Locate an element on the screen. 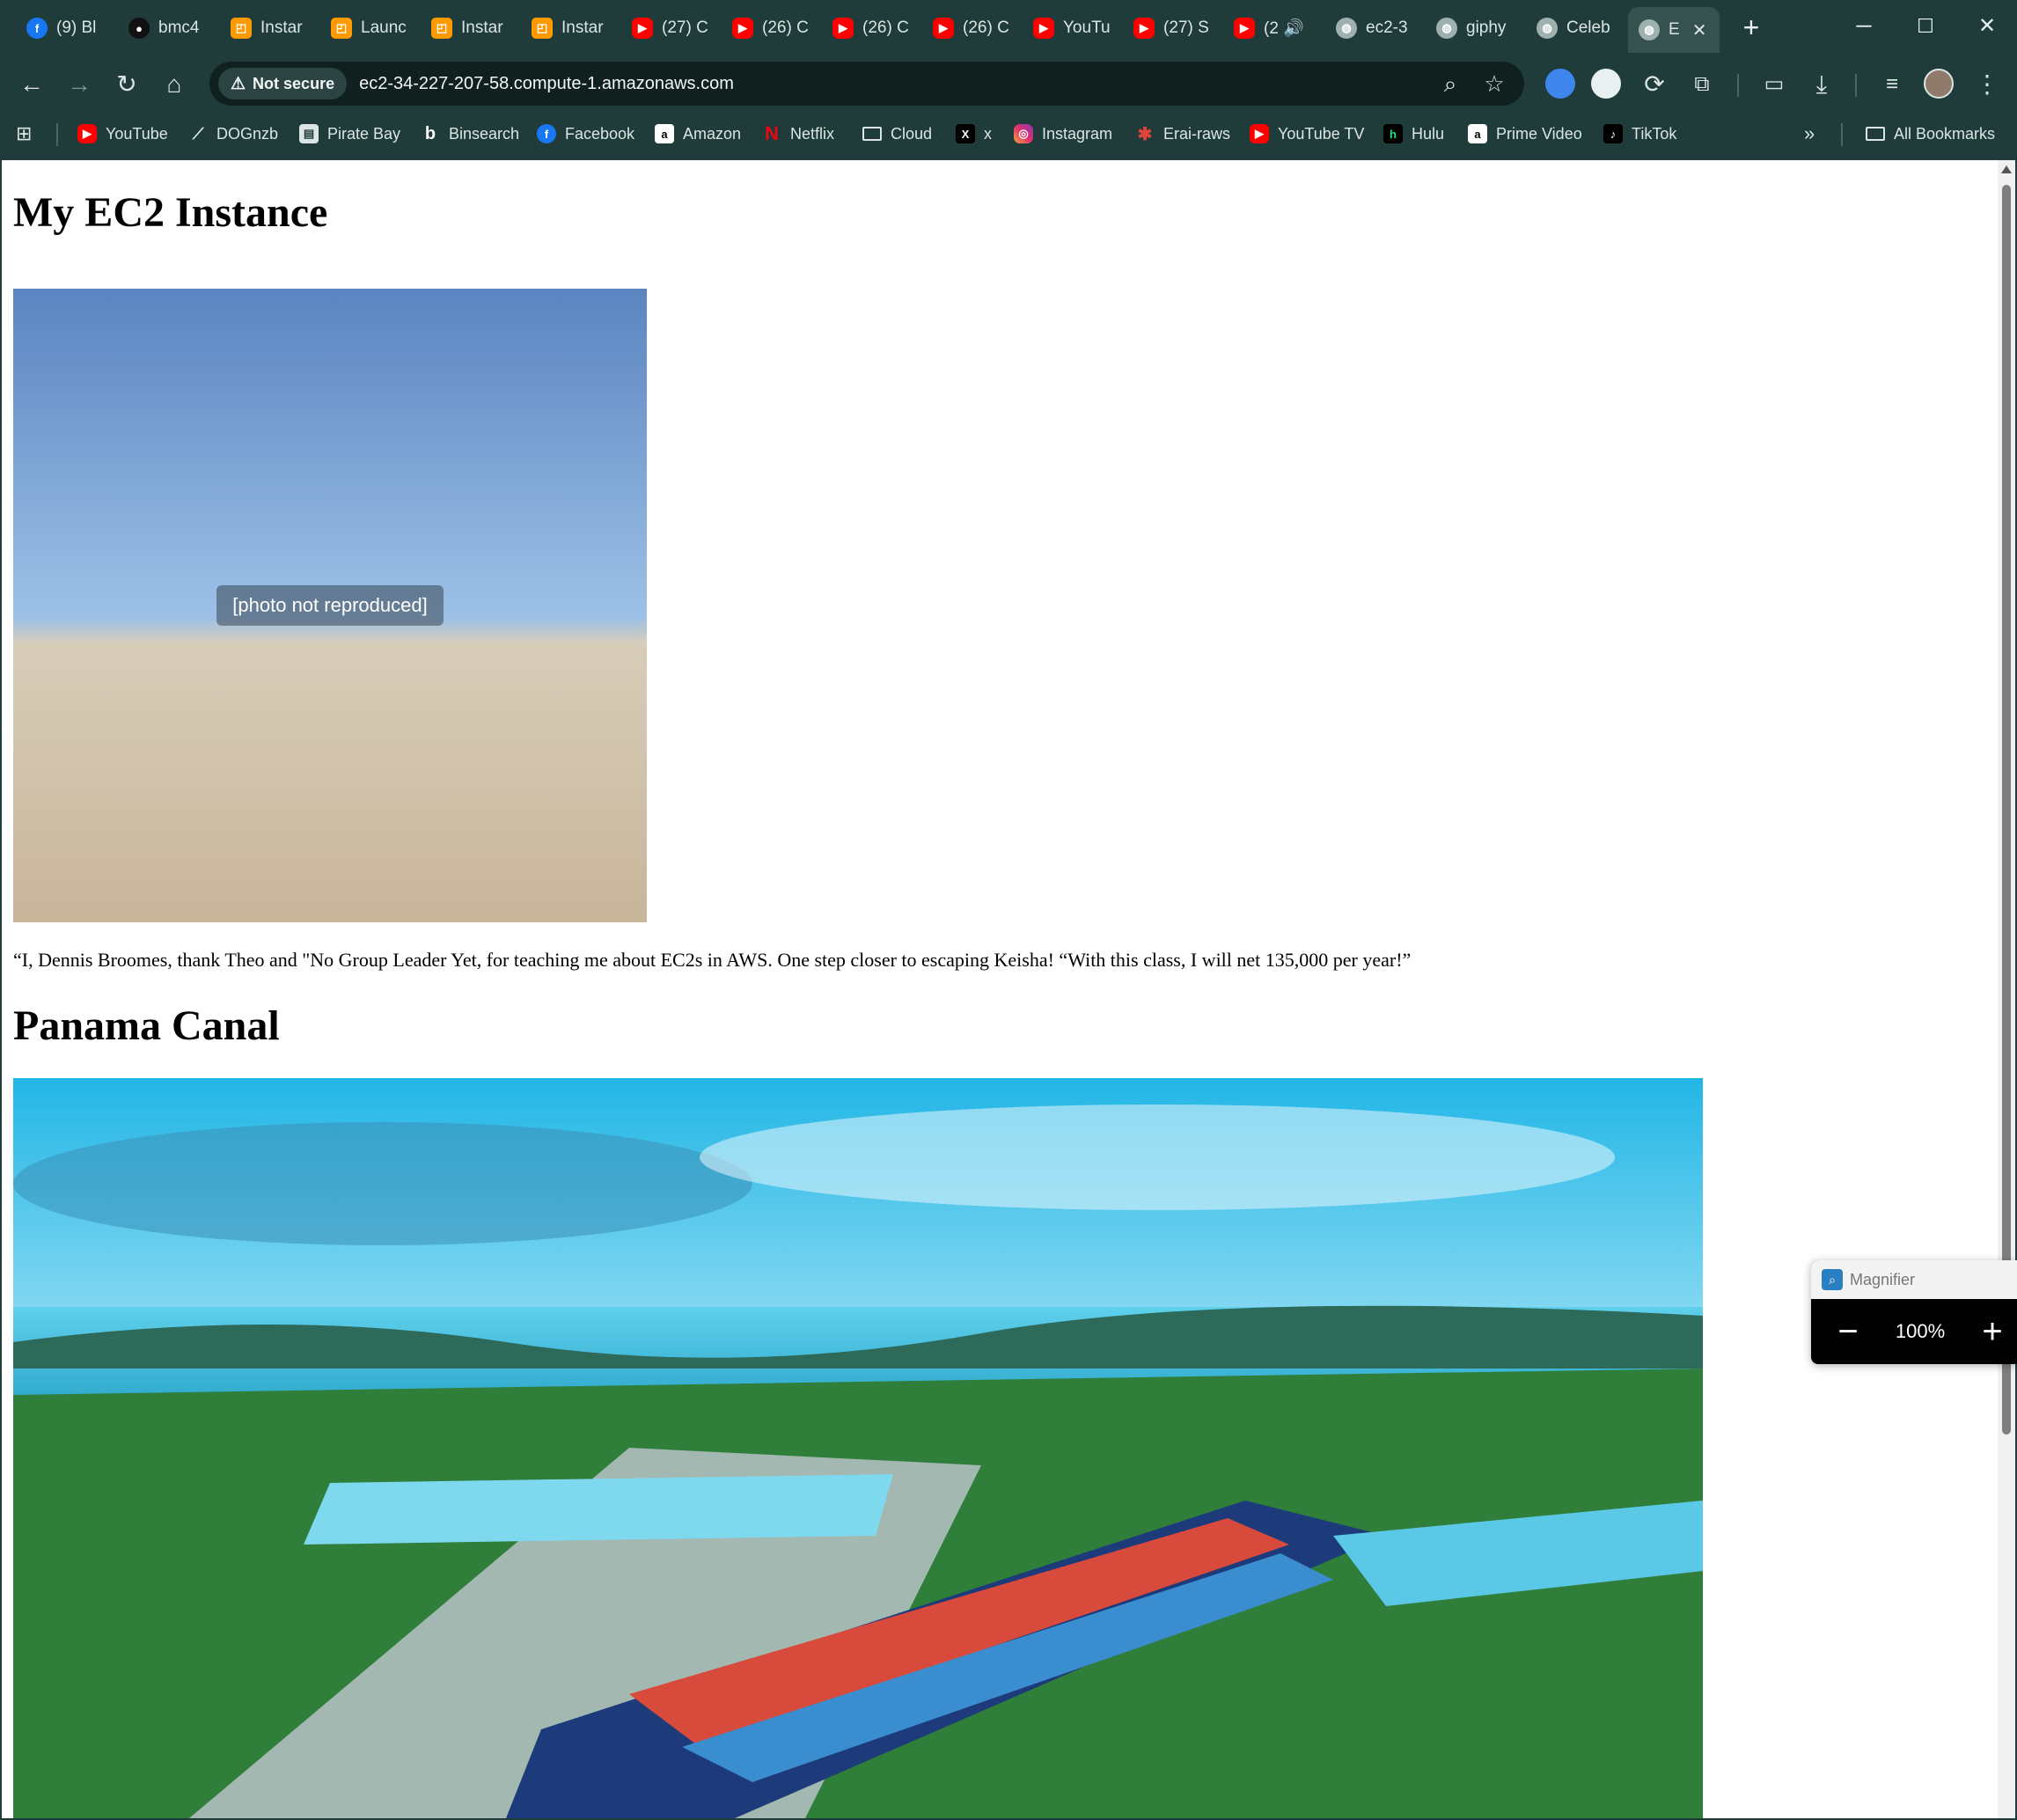  bookmark-pirate-bay: ▤ Pirate Bay is located at coordinates (349, 134).